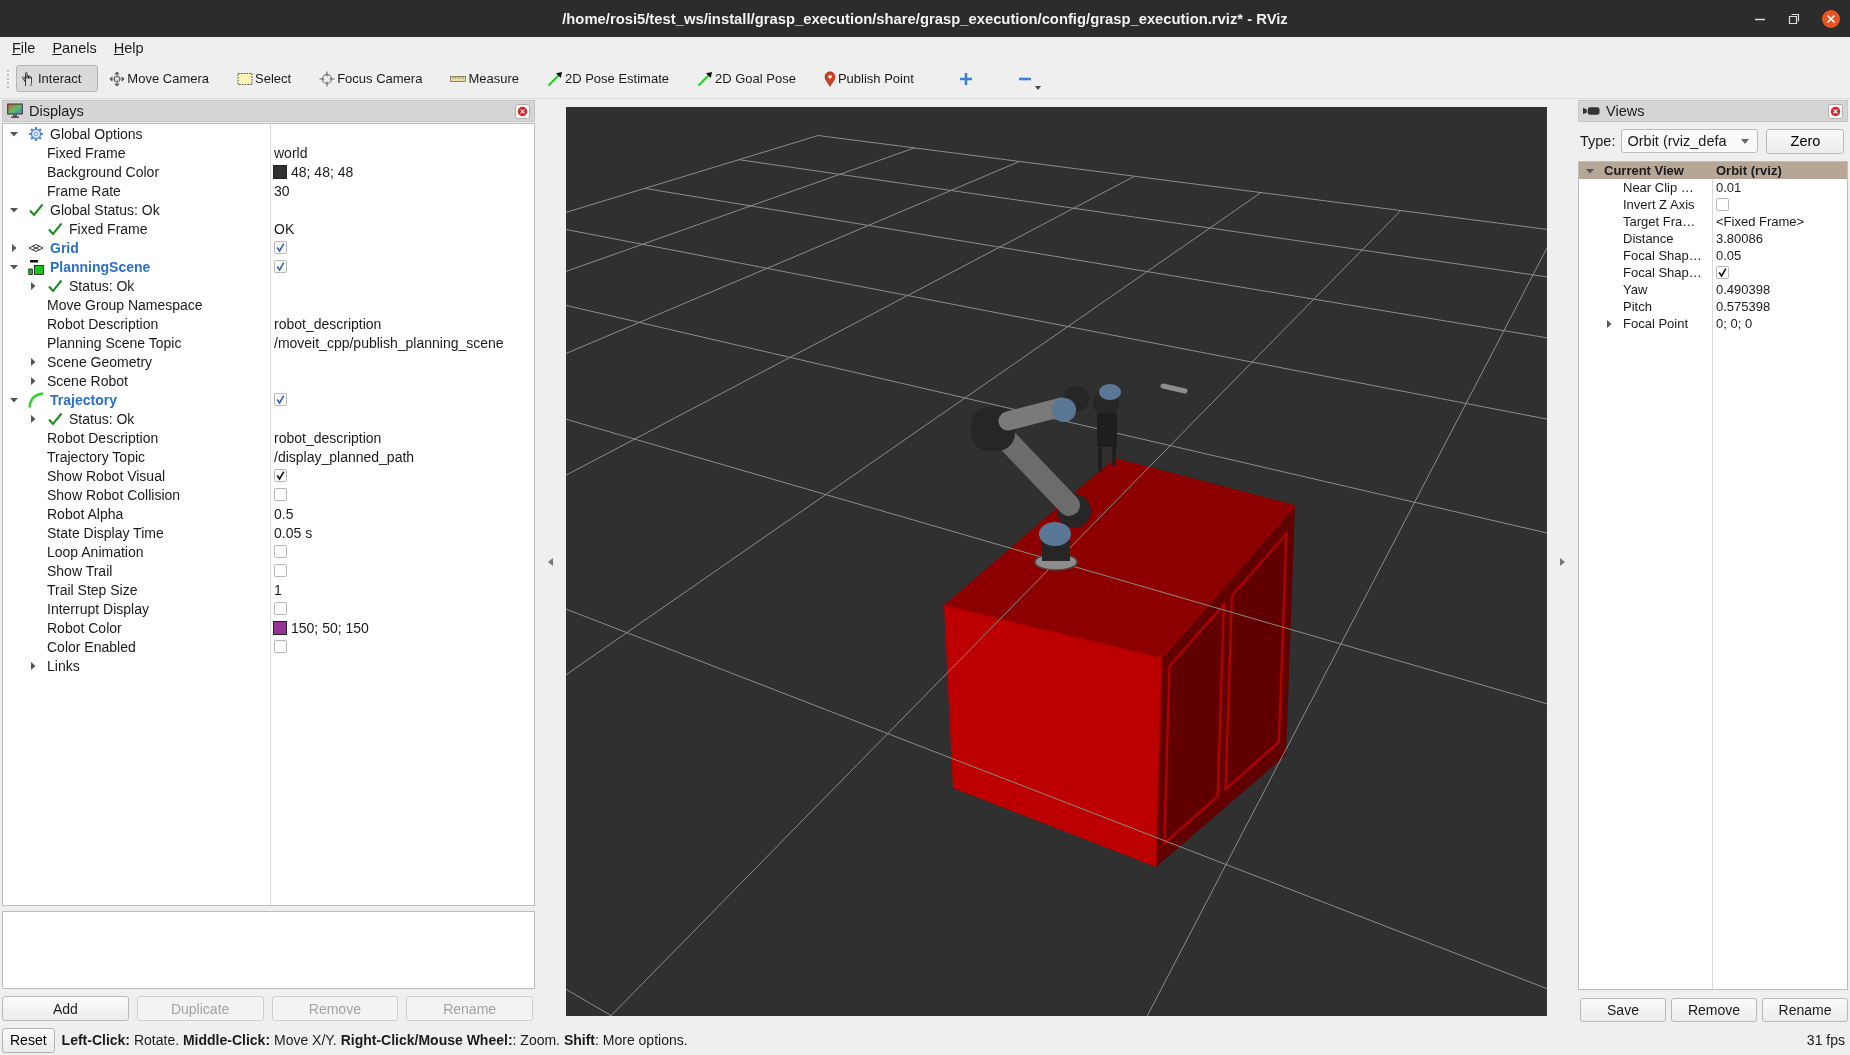 This screenshot has height=1055, width=1850. I want to click on tool-button: Select, so click(271, 78).